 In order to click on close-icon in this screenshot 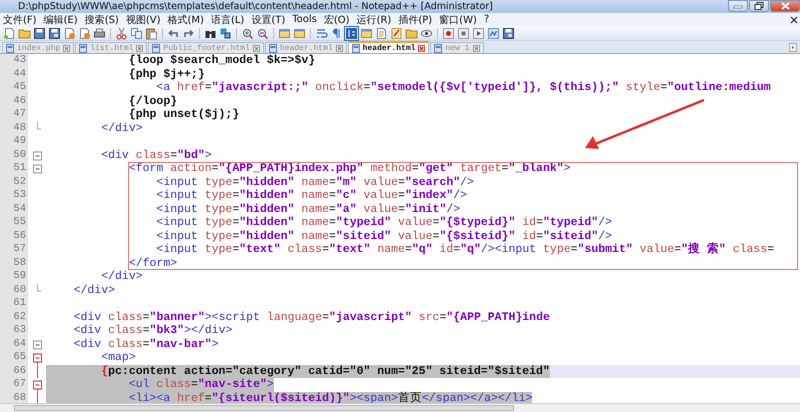, I will do `click(785, 6)`.